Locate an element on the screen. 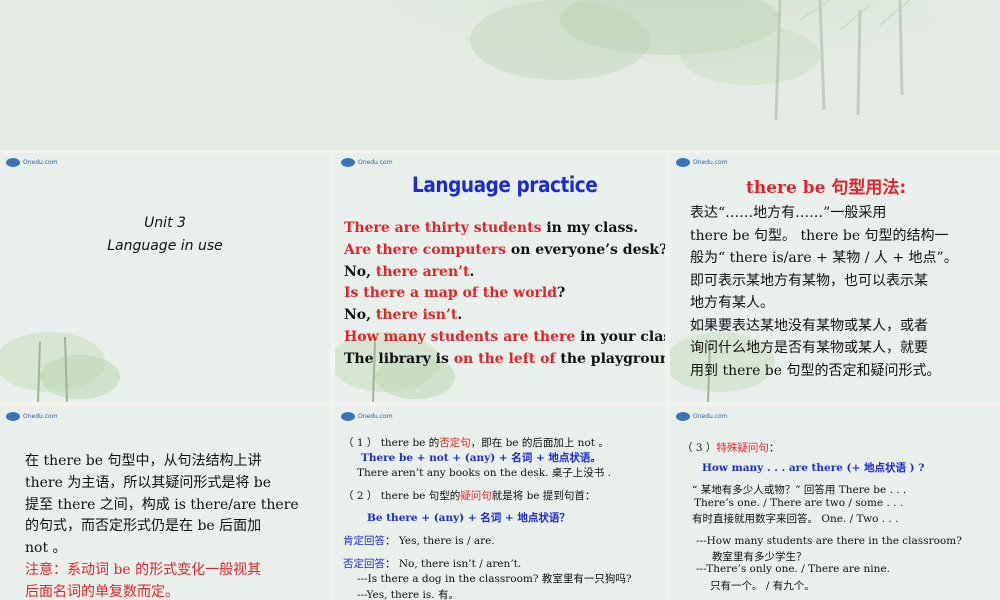 The image size is (1000, 600). text-run: on everyone’s desk? is located at coordinates (585, 249).